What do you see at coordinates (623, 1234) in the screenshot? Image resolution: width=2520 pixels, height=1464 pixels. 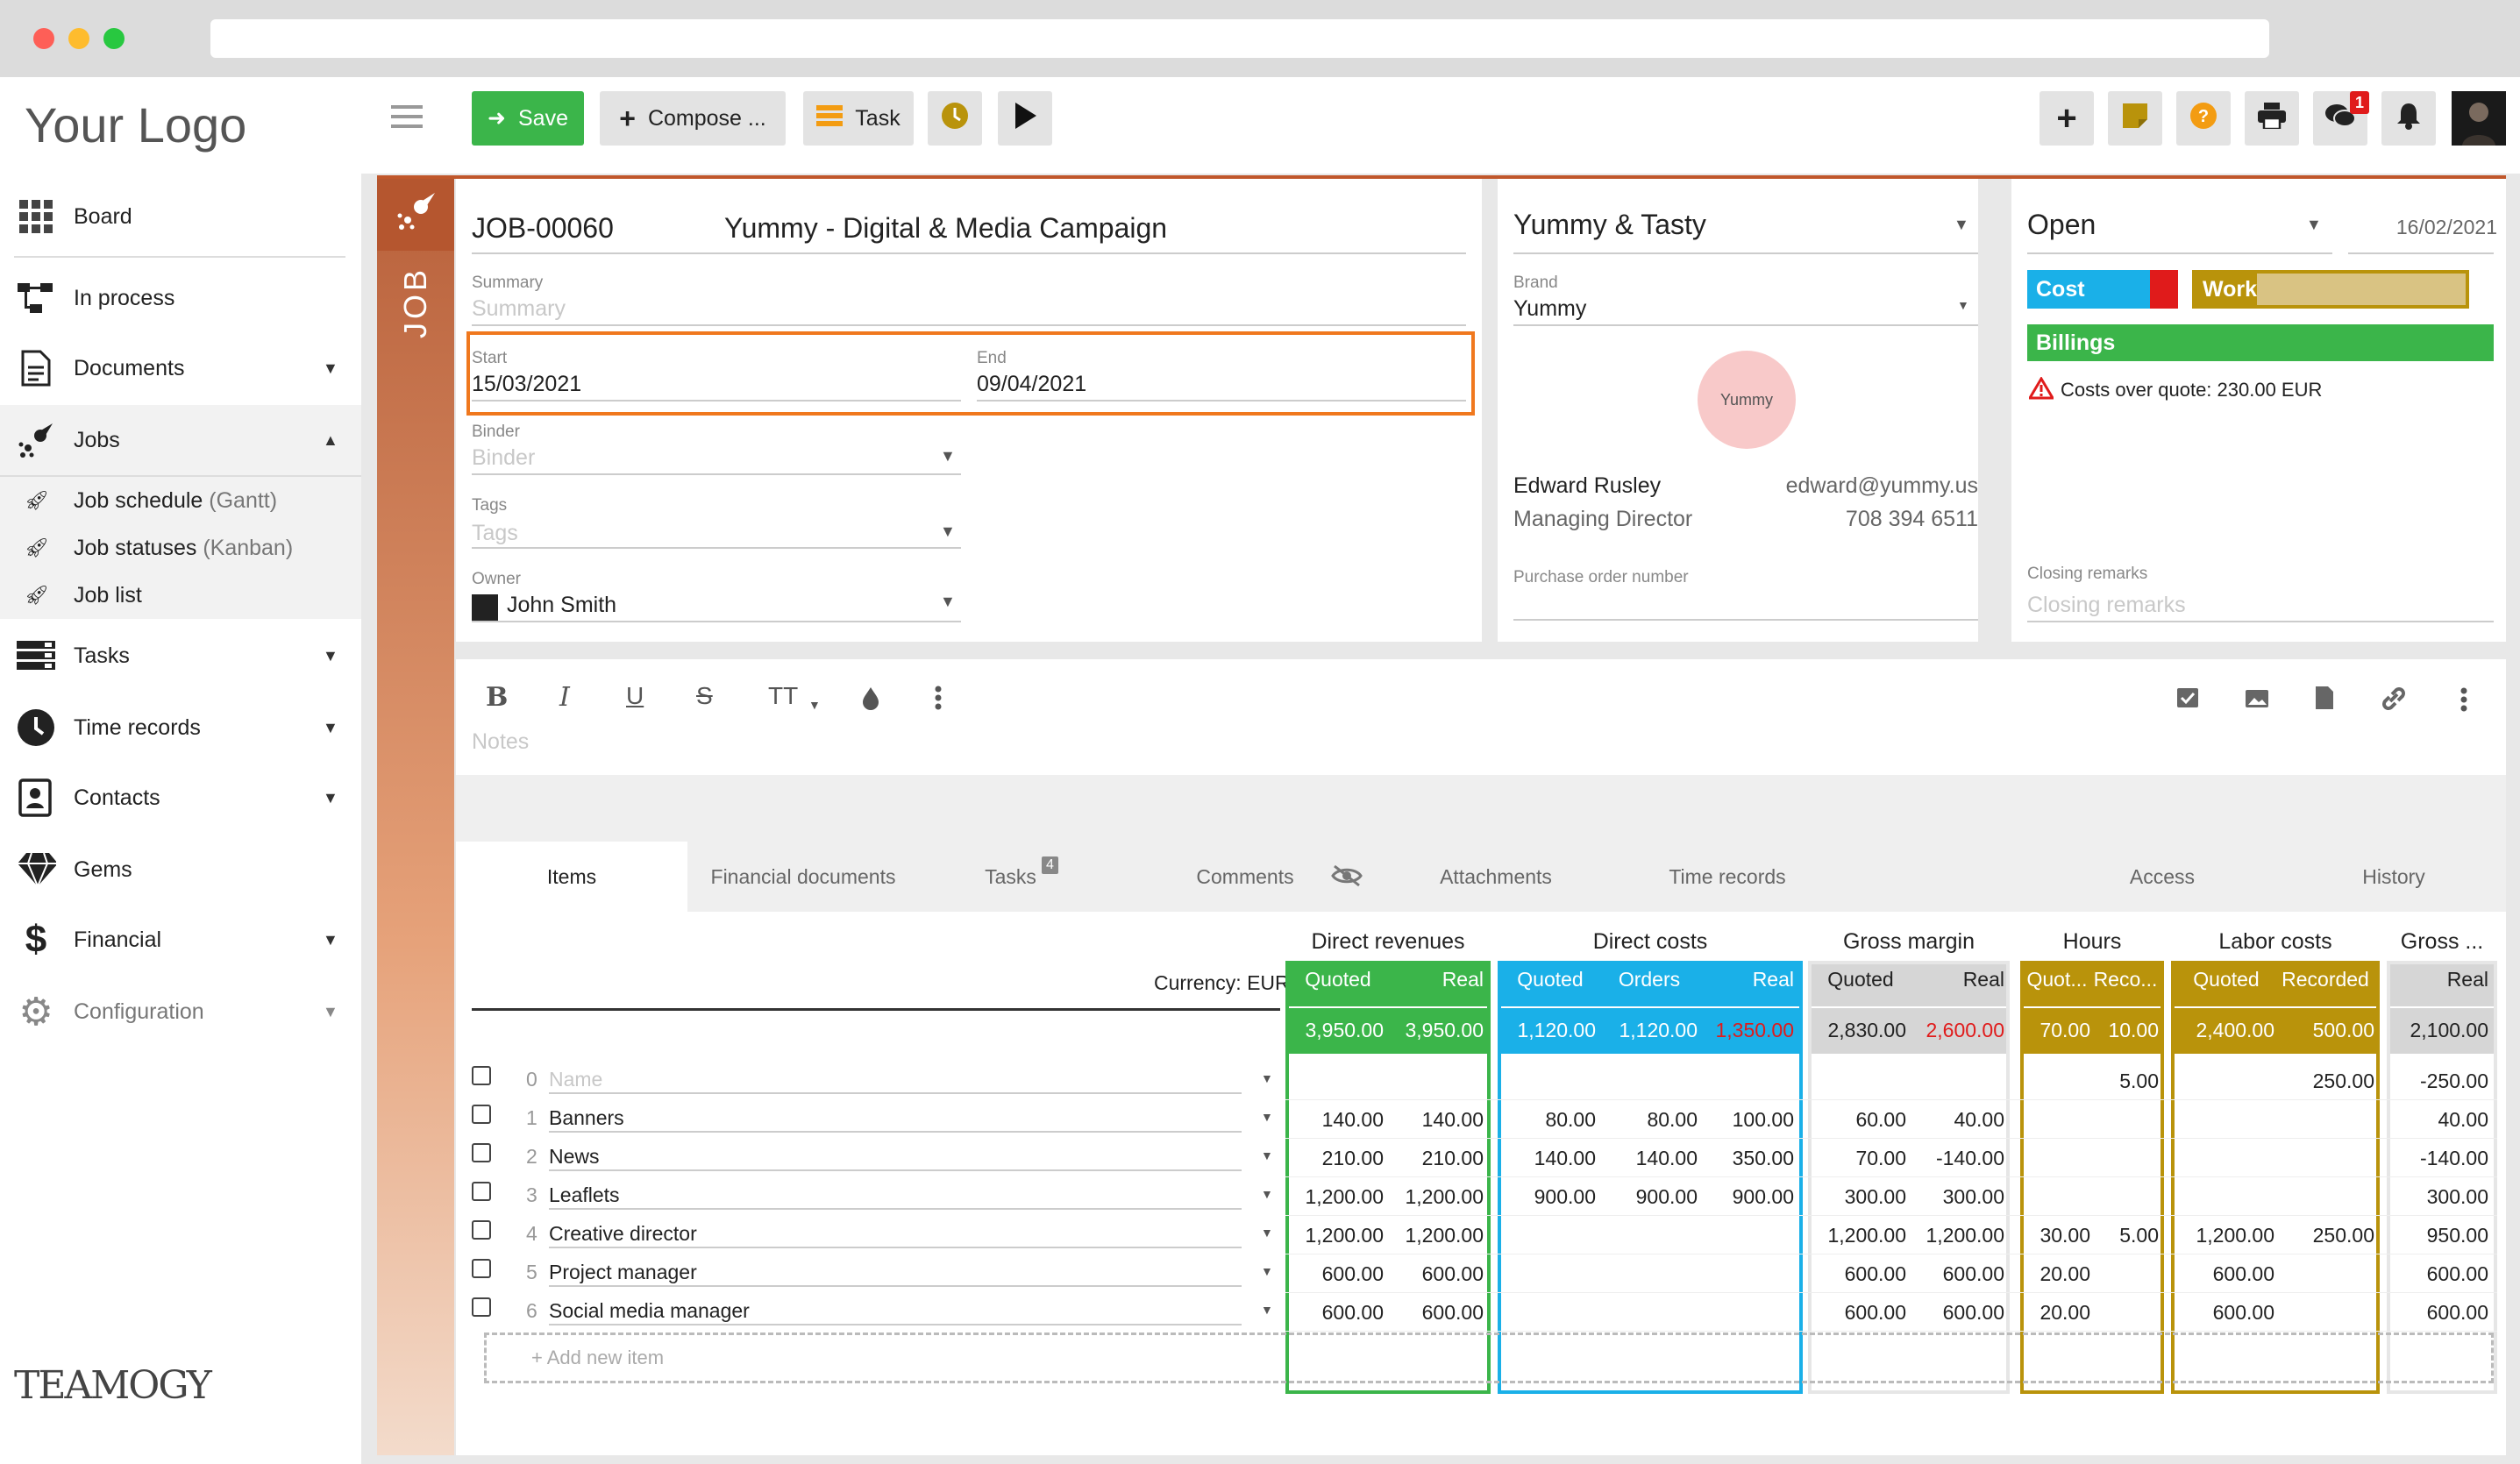 I see `row-name-input: Creative director` at bounding box center [623, 1234].